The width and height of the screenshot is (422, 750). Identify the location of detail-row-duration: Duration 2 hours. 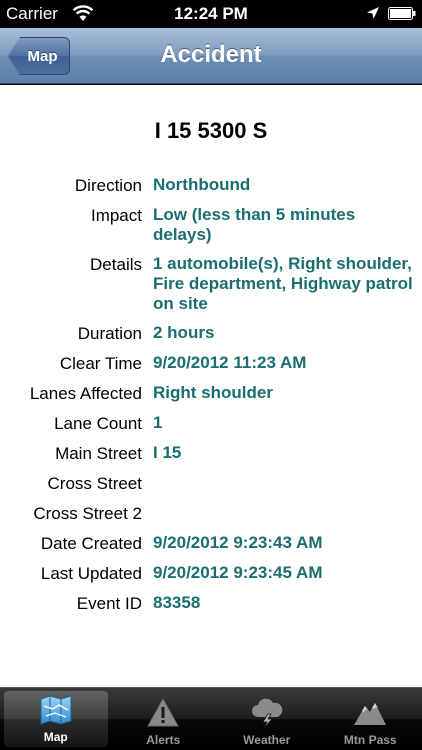
(211, 333).